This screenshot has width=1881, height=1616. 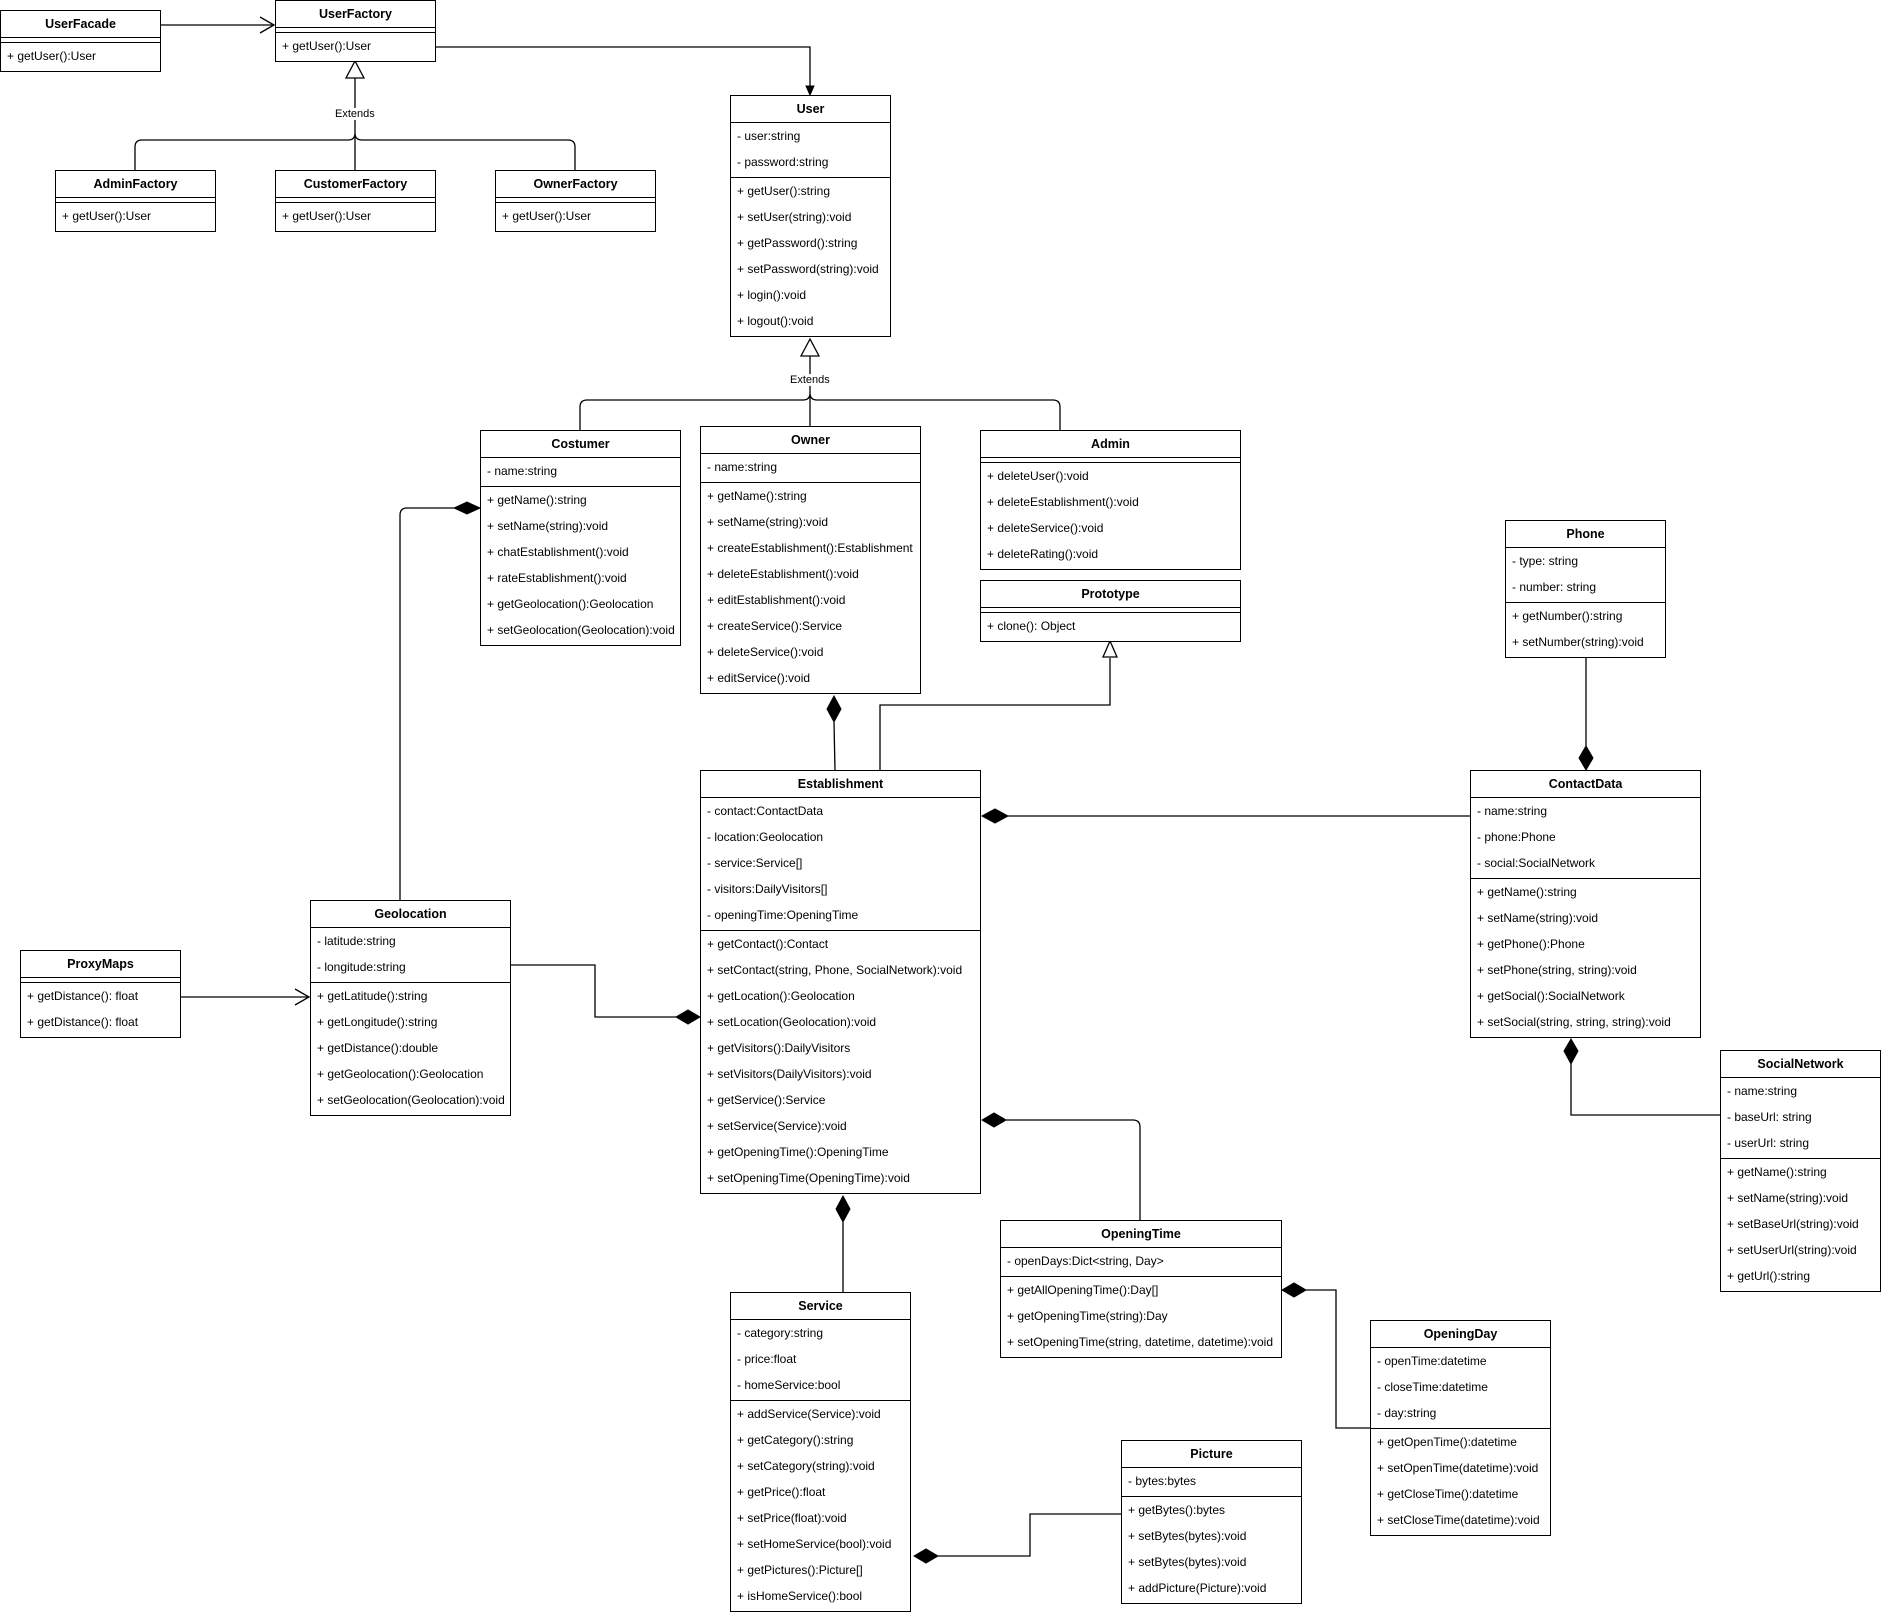 I want to click on method-row: + deleteUser():void, so click(x=1038, y=476).